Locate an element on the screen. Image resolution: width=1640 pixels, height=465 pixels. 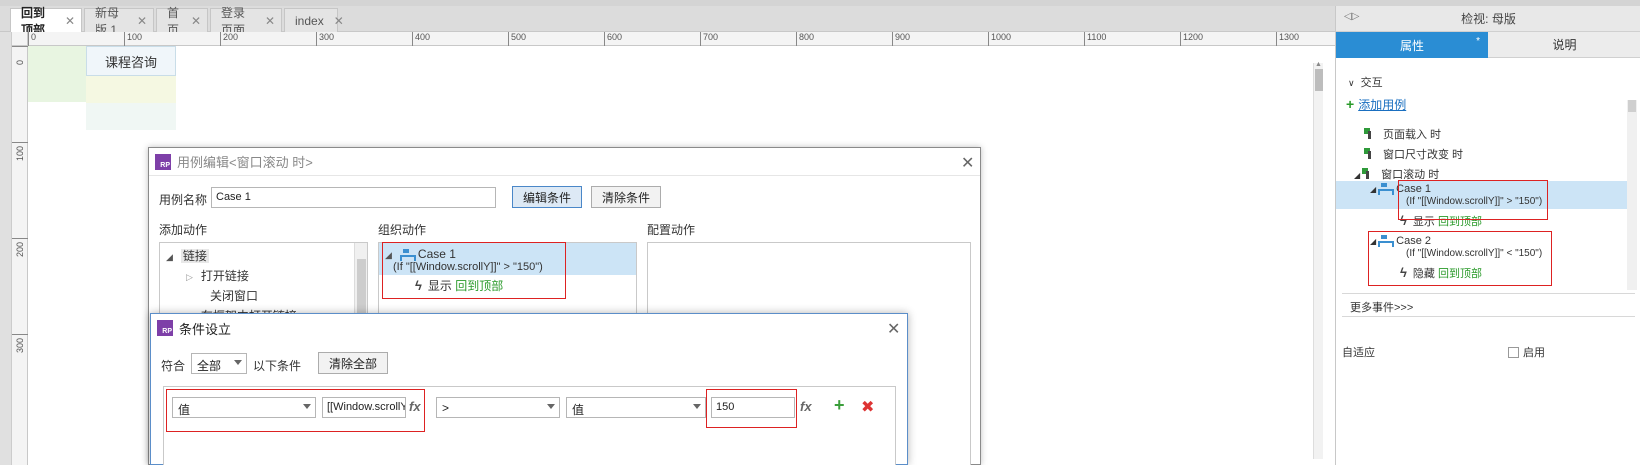
operator-select: > is located at coordinates (498, 407).